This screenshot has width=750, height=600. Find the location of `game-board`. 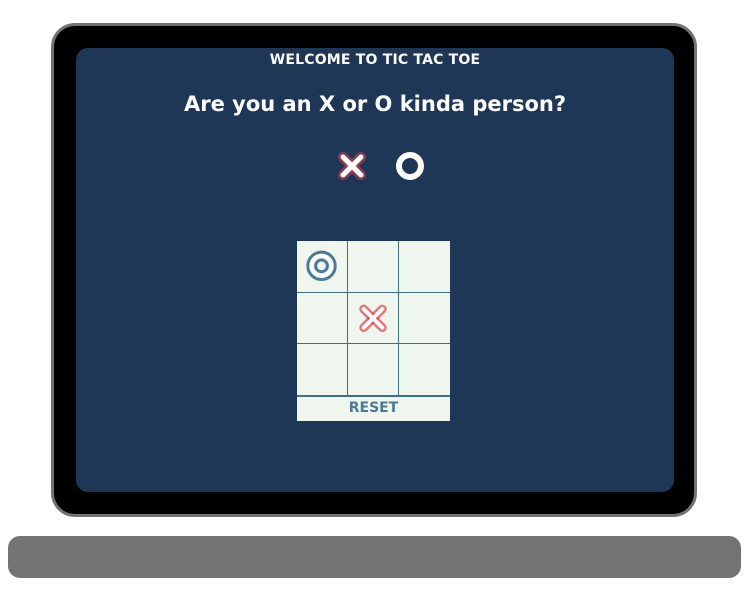

game-board is located at coordinates (373, 318).